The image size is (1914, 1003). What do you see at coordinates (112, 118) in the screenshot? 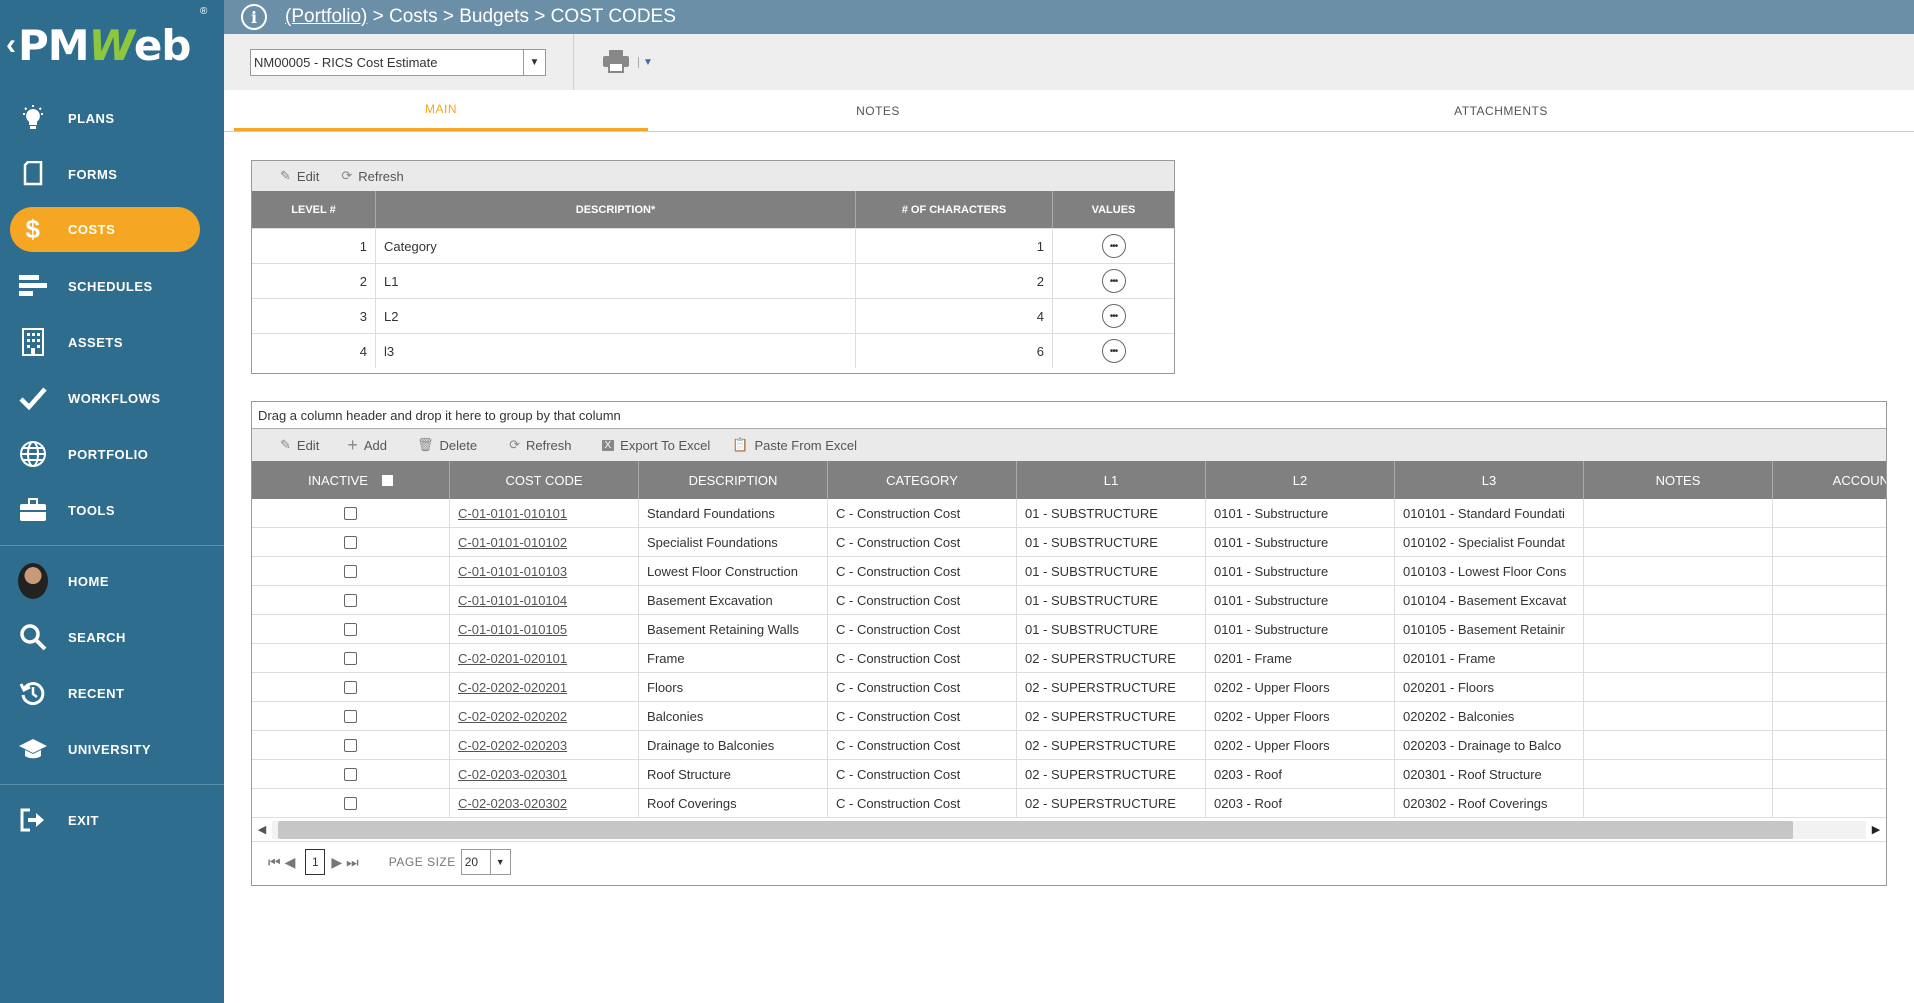
I see `sidebar-item-plans: PLANS` at bounding box center [112, 118].